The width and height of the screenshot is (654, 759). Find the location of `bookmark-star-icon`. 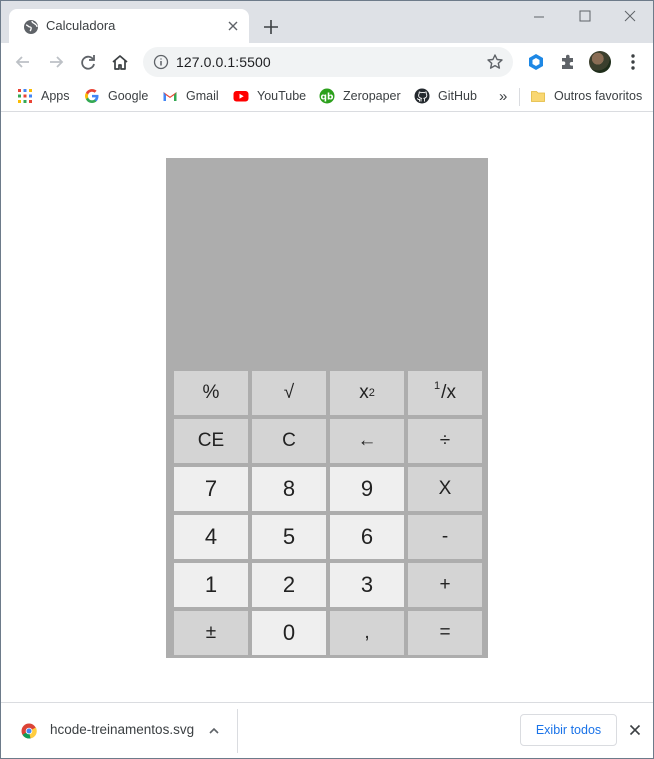

bookmark-star-icon is located at coordinates (495, 62).